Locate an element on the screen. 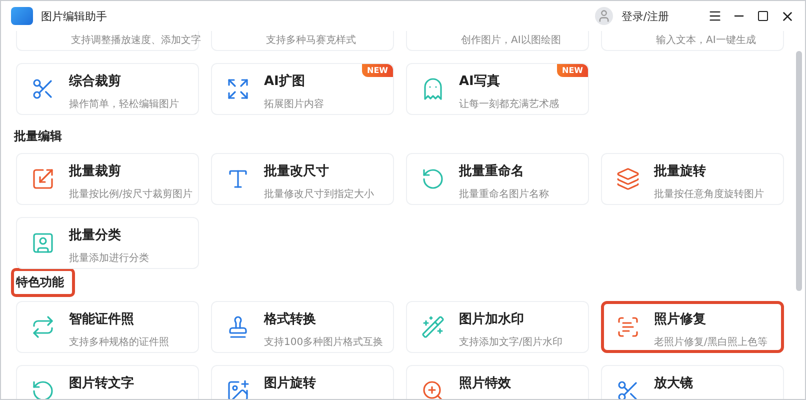 The image size is (806, 400). card-title: 格式转换 is located at coordinates (290, 319).